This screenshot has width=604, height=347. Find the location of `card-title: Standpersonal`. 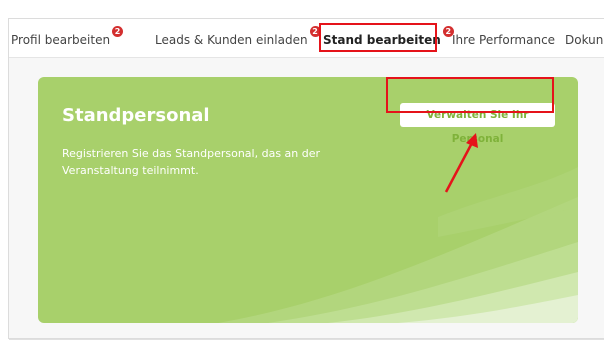

card-title: Standpersonal is located at coordinates (136, 115).